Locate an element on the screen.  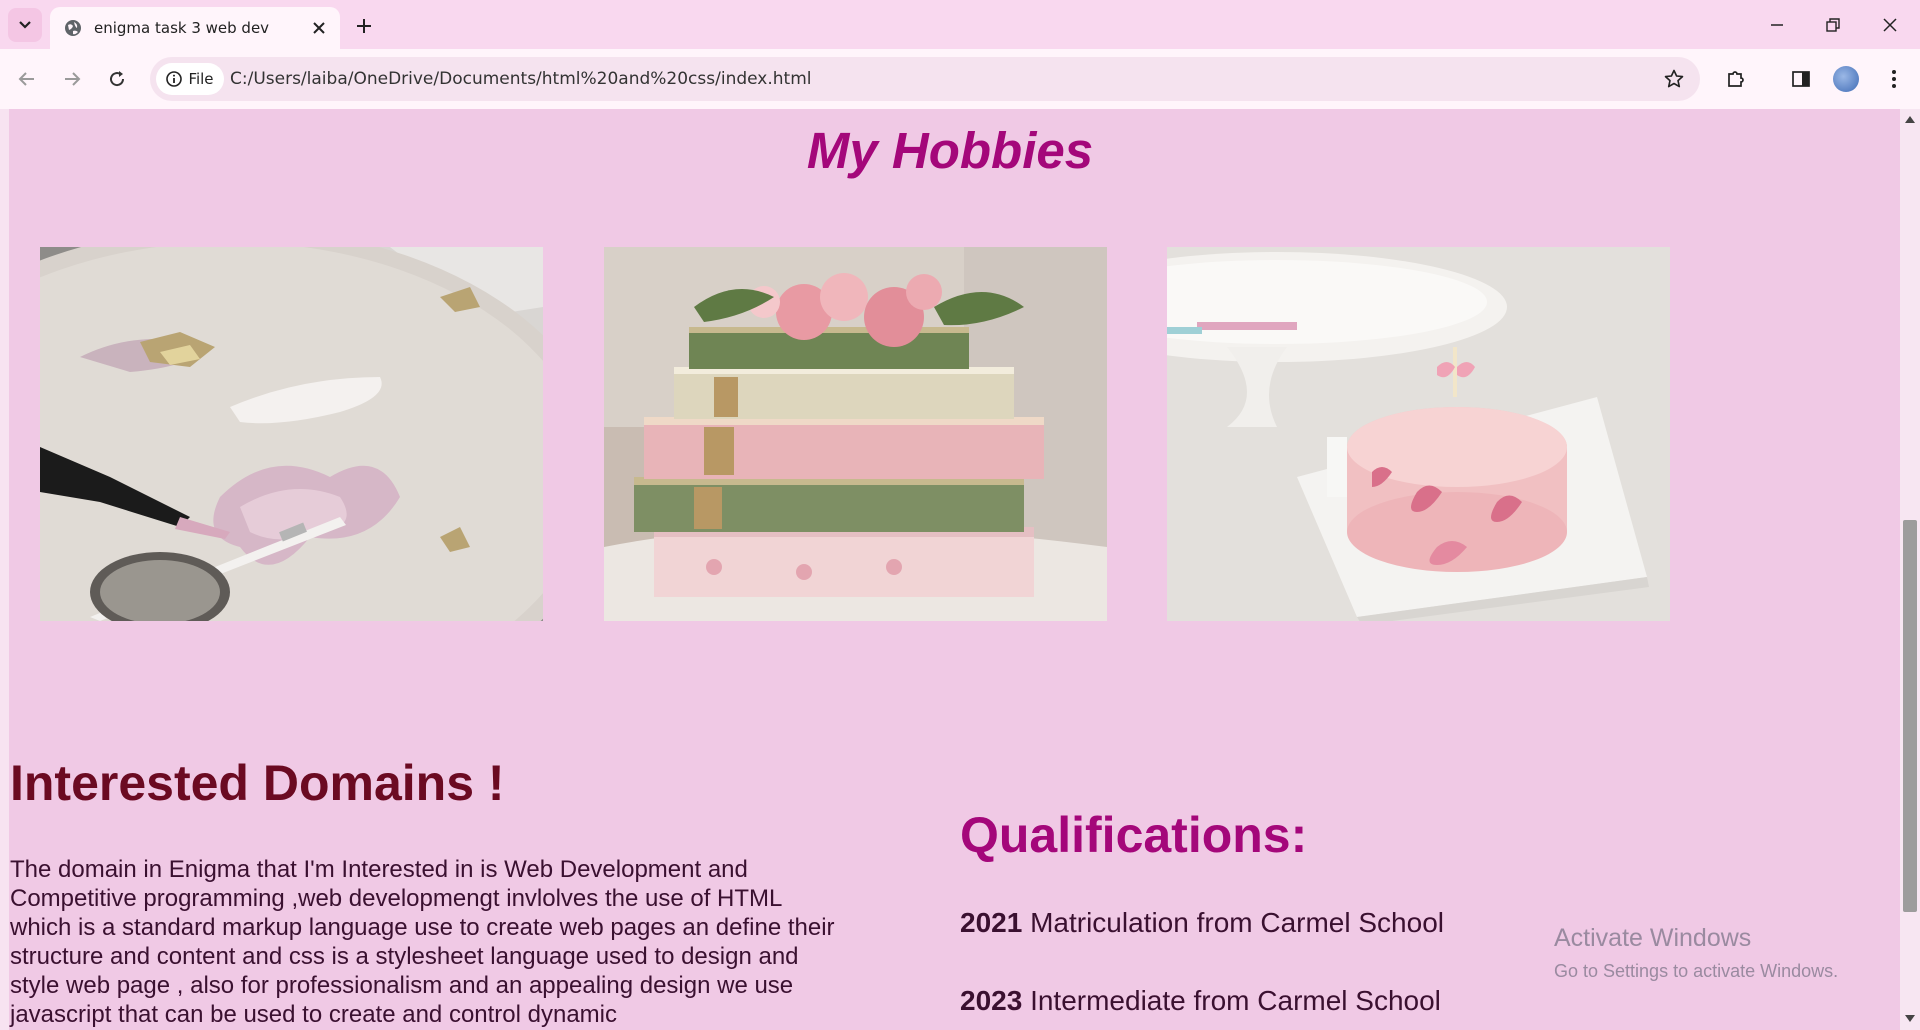
close-window-button is located at coordinates (1890, 25).